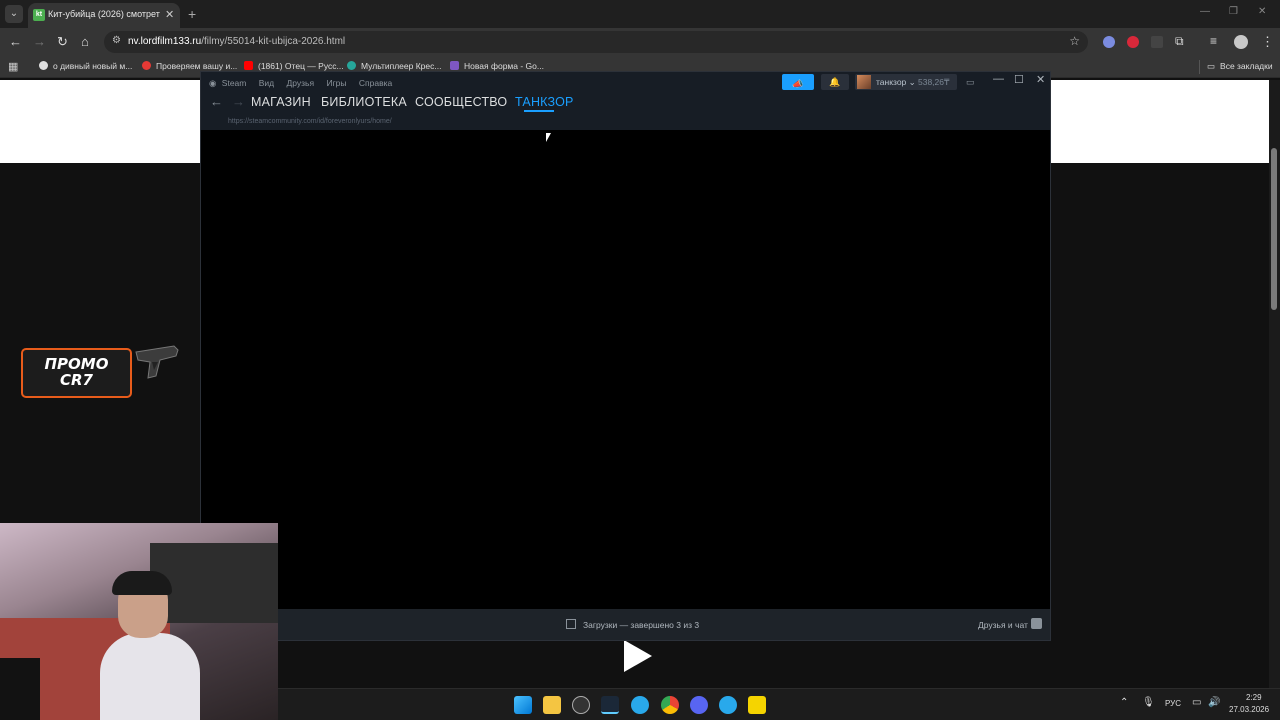 The width and height of the screenshot is (1280, 720). Describe the element at coordinates (13, 66) in the screenshot. I see `apps-grid-icon: ▦` at that location.